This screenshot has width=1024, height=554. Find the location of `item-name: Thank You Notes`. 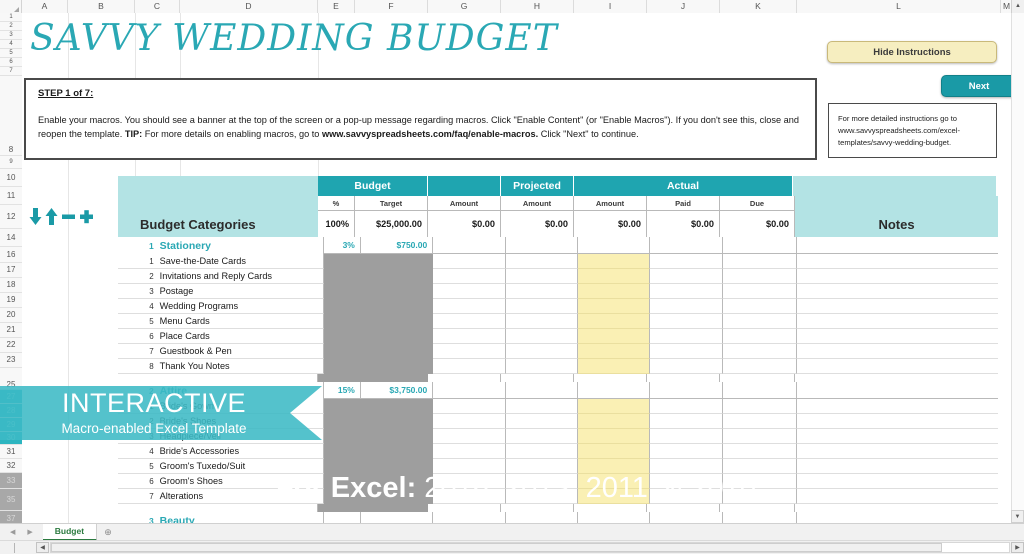

item-name: Thank You Notes is located at coordinates (241, 366).